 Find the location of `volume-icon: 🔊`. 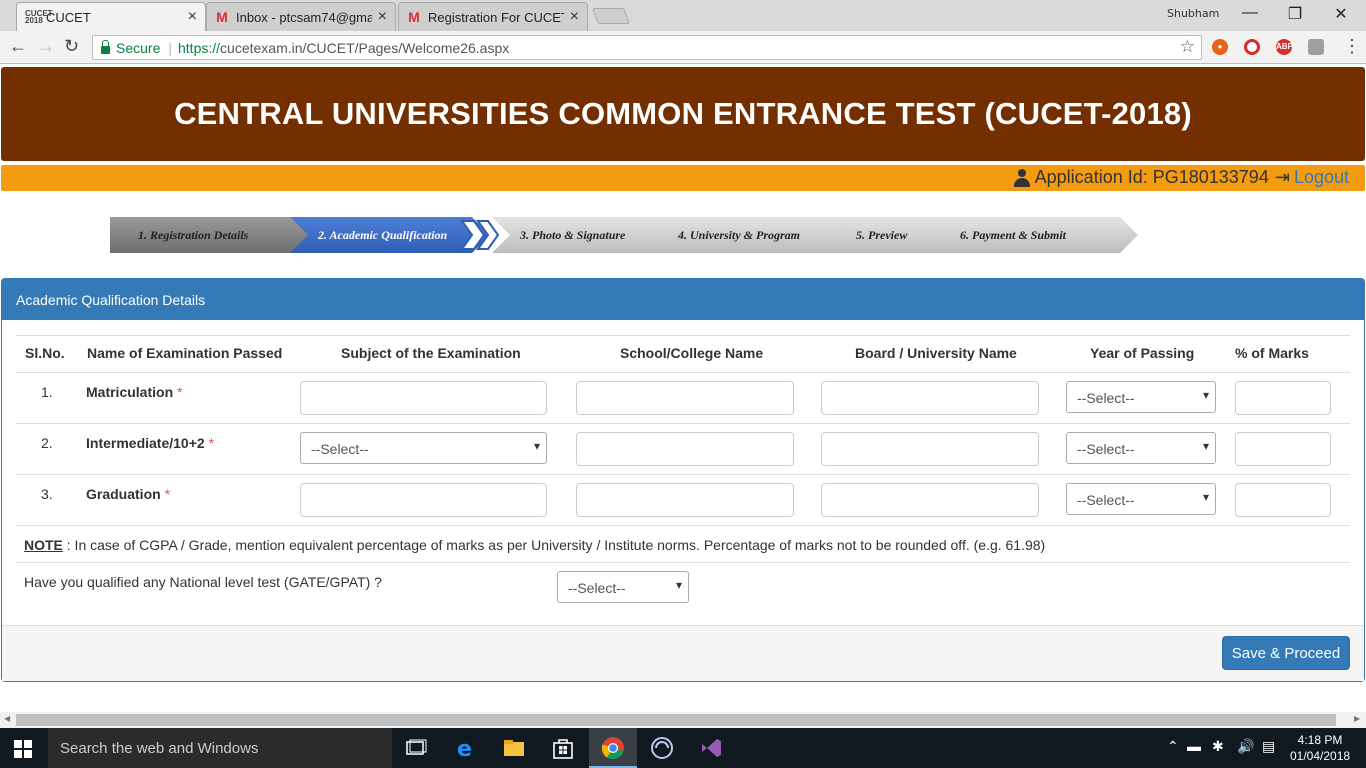

volume-icon: 🔊 is located at coordinates (1245, 746).